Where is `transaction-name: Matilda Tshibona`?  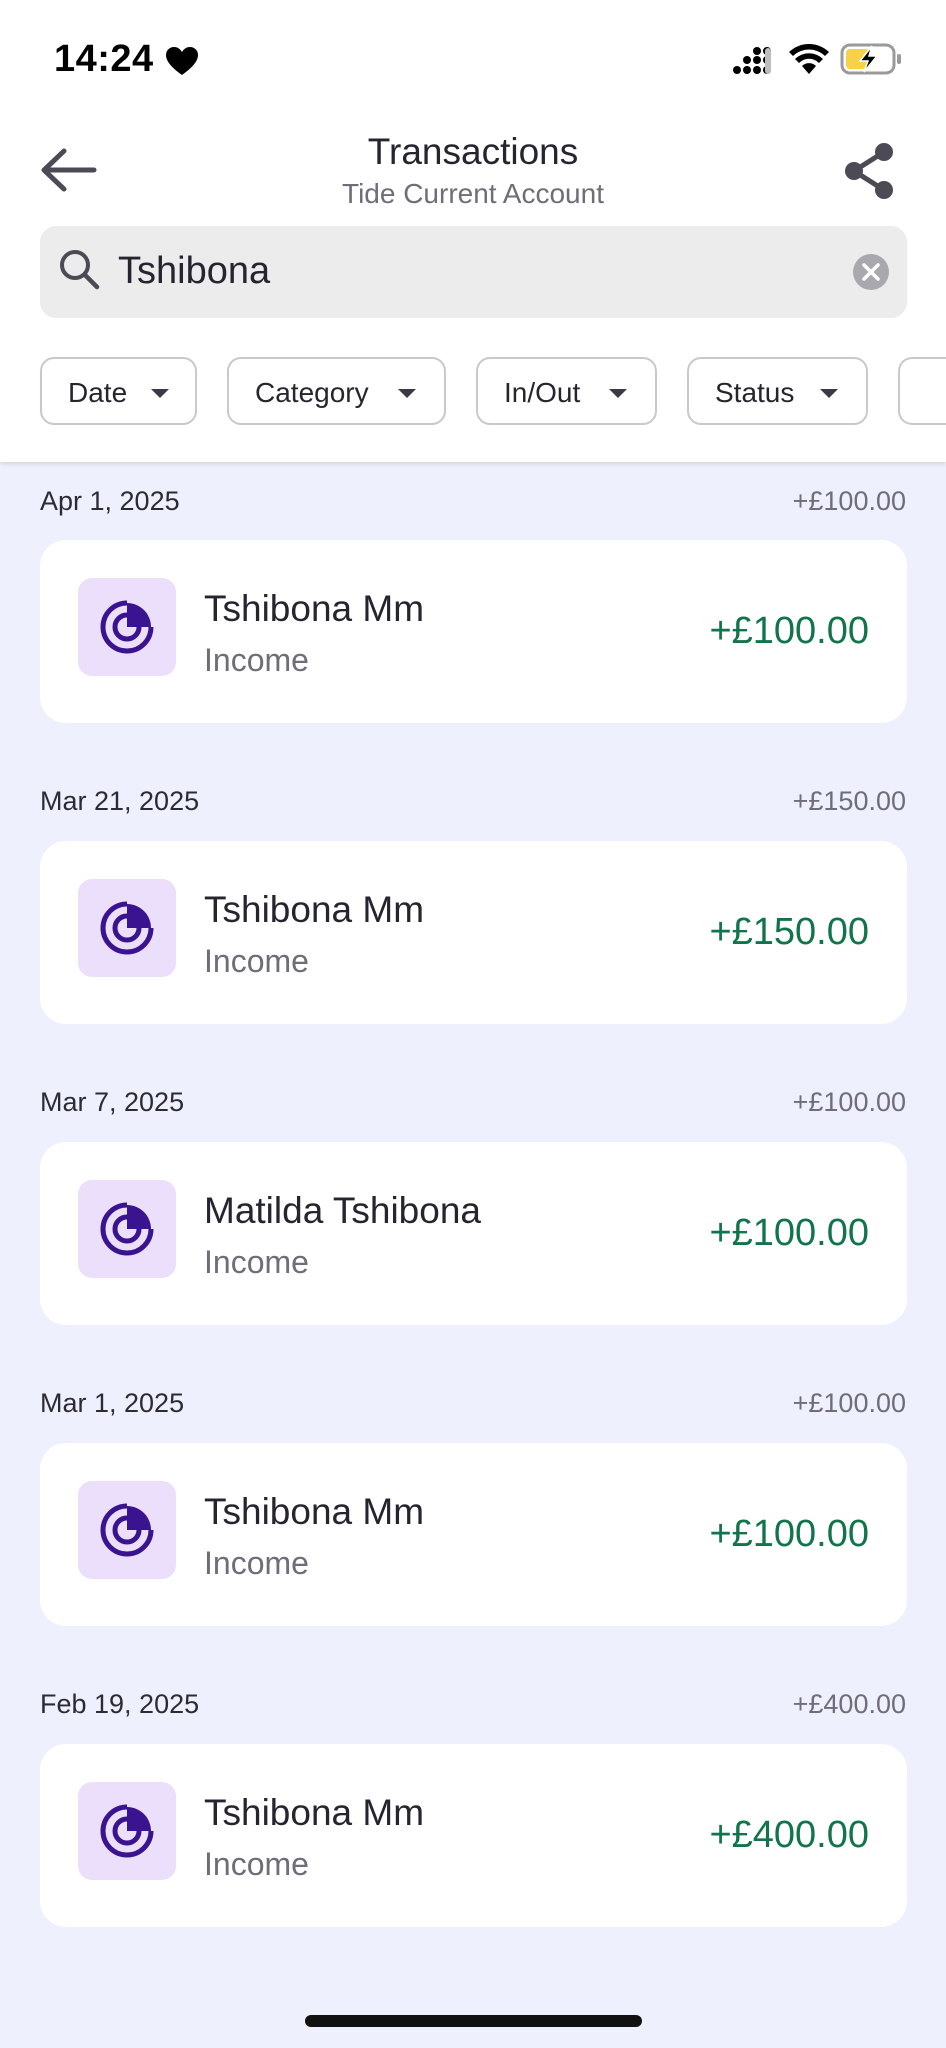
transaction-name: Matilda Tshibona is located at coordinates (342, 1210).